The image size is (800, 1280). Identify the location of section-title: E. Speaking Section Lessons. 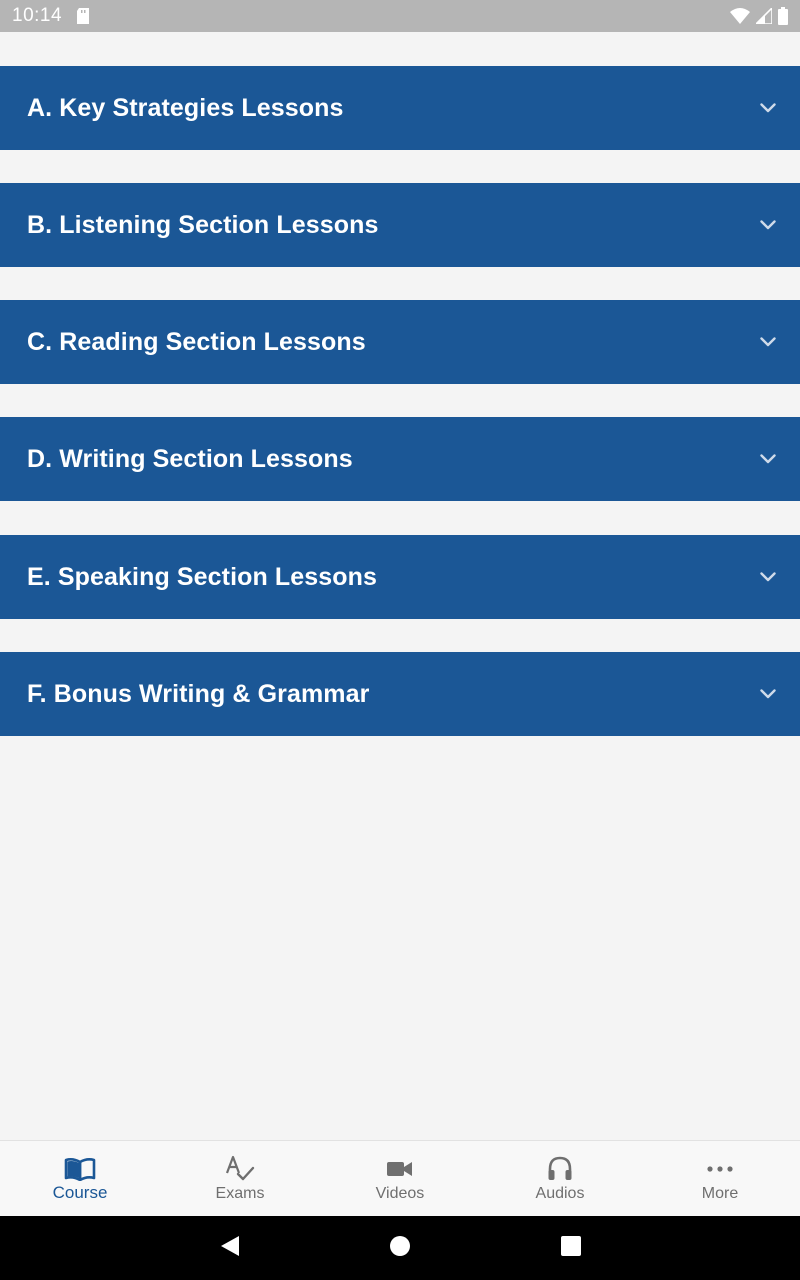
(202, 576).